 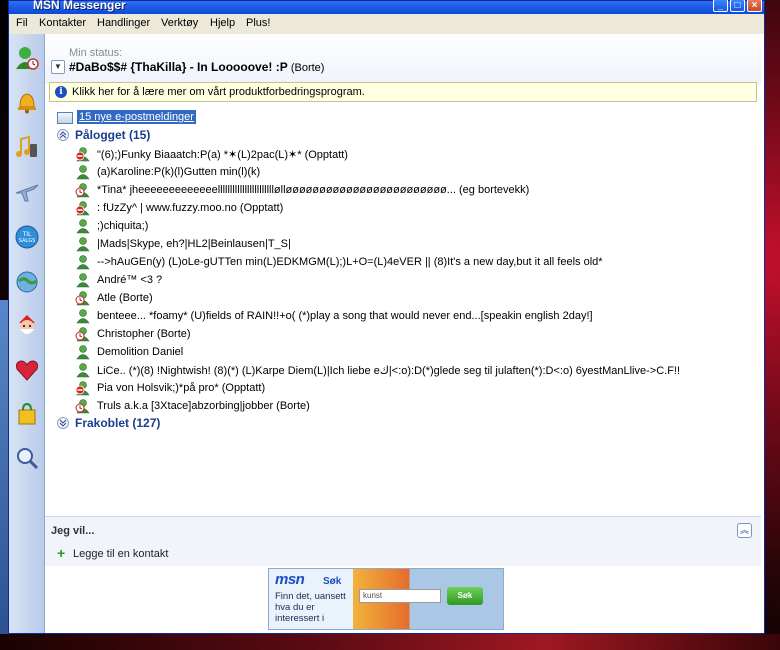 I want to click on tab-strip: TIL SALGS, so click(x=27, y=333).